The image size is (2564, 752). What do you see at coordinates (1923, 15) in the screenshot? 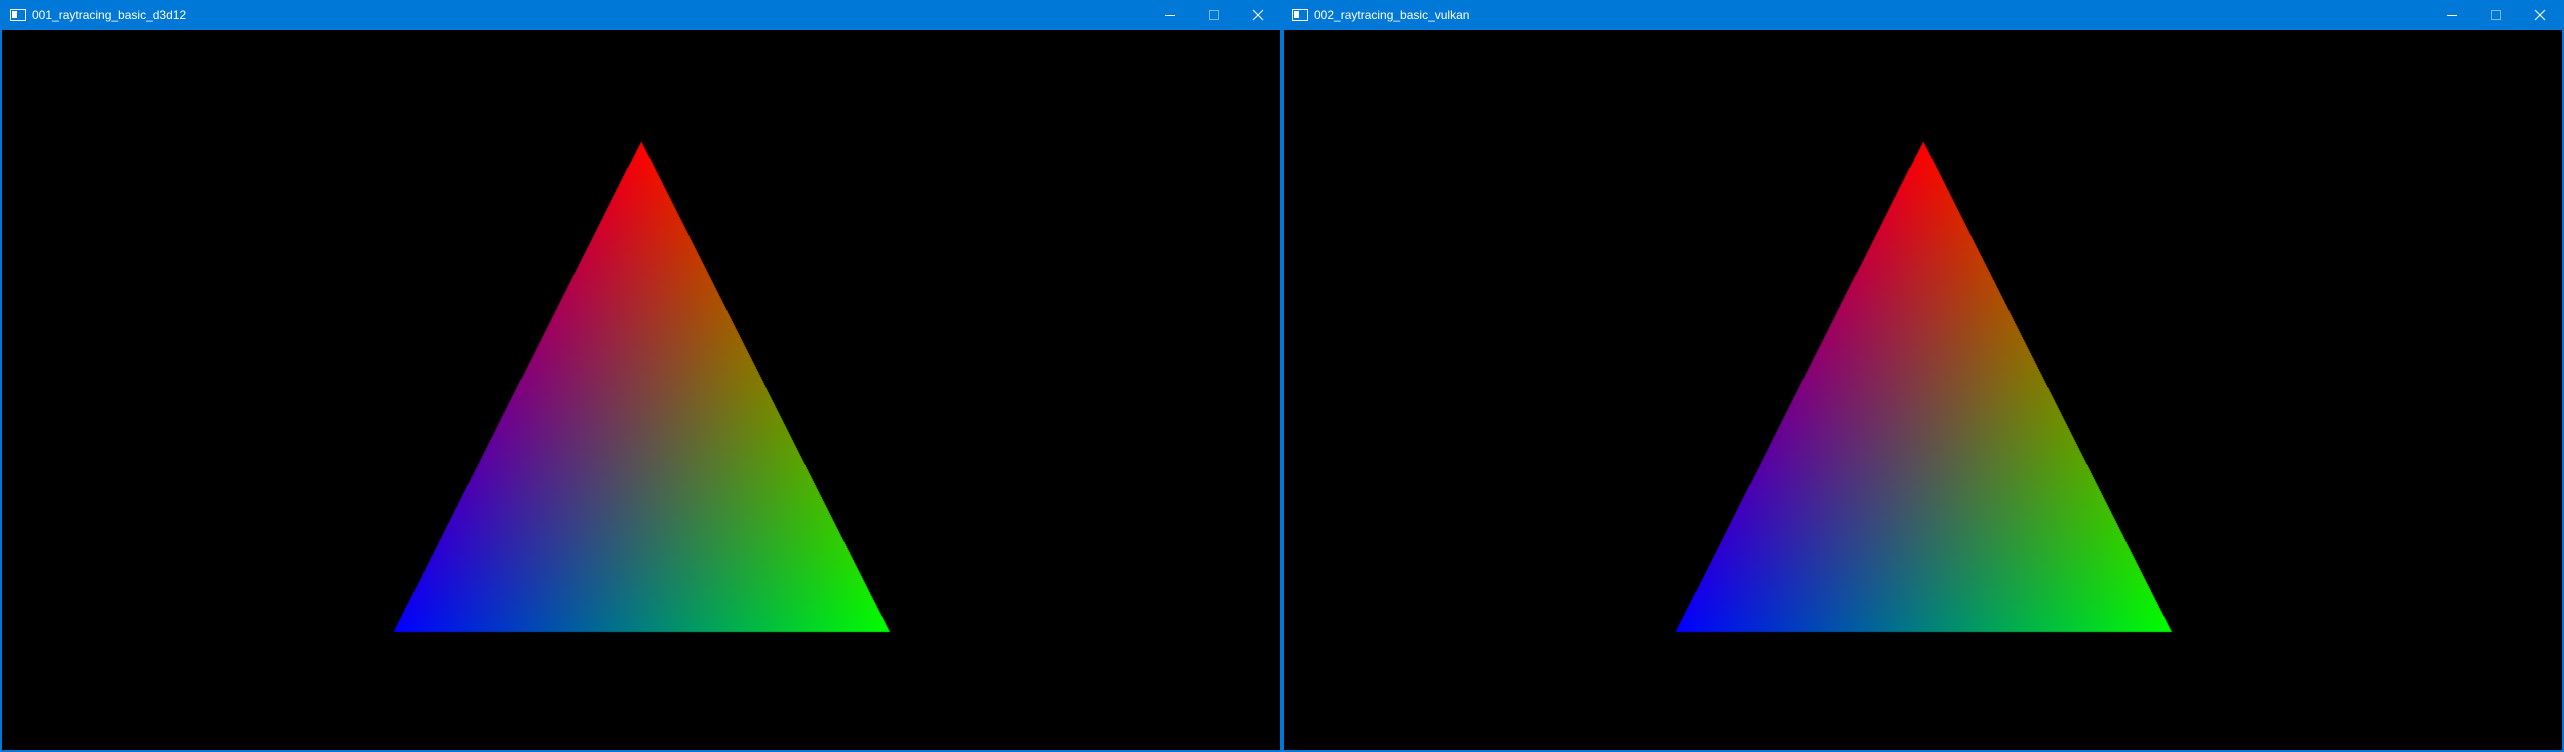
I see `title-bar: 002_raytracing_basic_vulkan` at bounding box center [1923, 15].